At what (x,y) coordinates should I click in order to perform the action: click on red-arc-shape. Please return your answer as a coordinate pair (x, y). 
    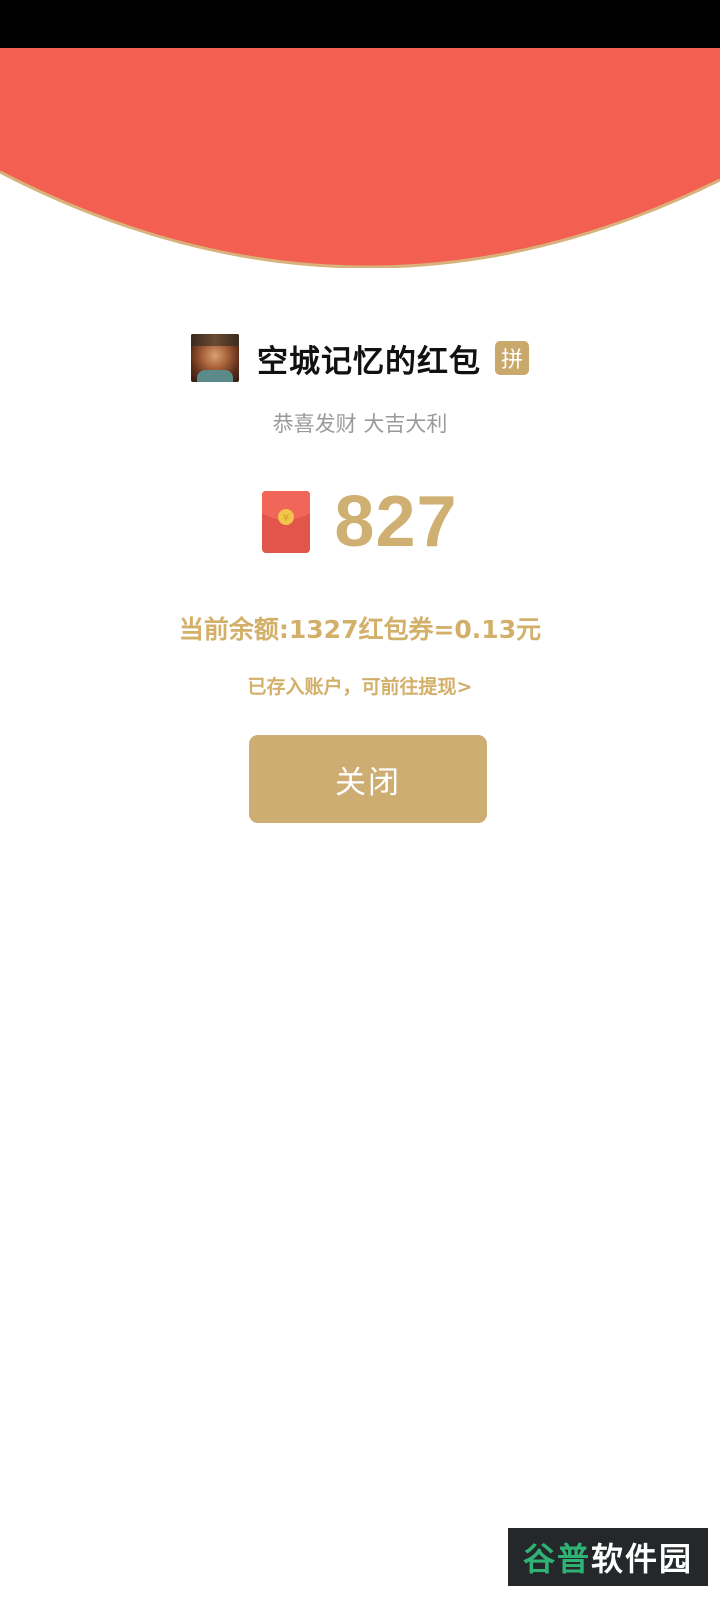
    Looking at the image, I should click on (360, 158).